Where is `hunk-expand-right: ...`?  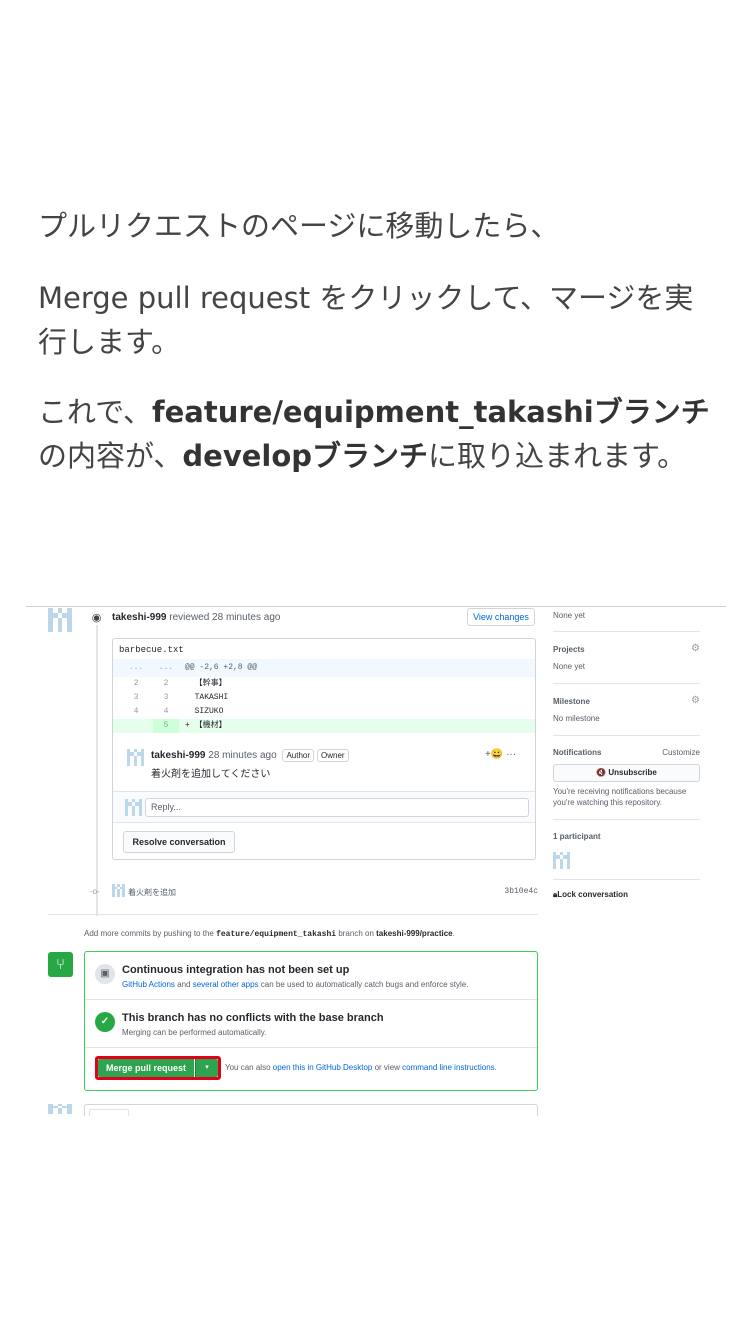
hunk-expand-right: ... is located at coordinates (166, 668).